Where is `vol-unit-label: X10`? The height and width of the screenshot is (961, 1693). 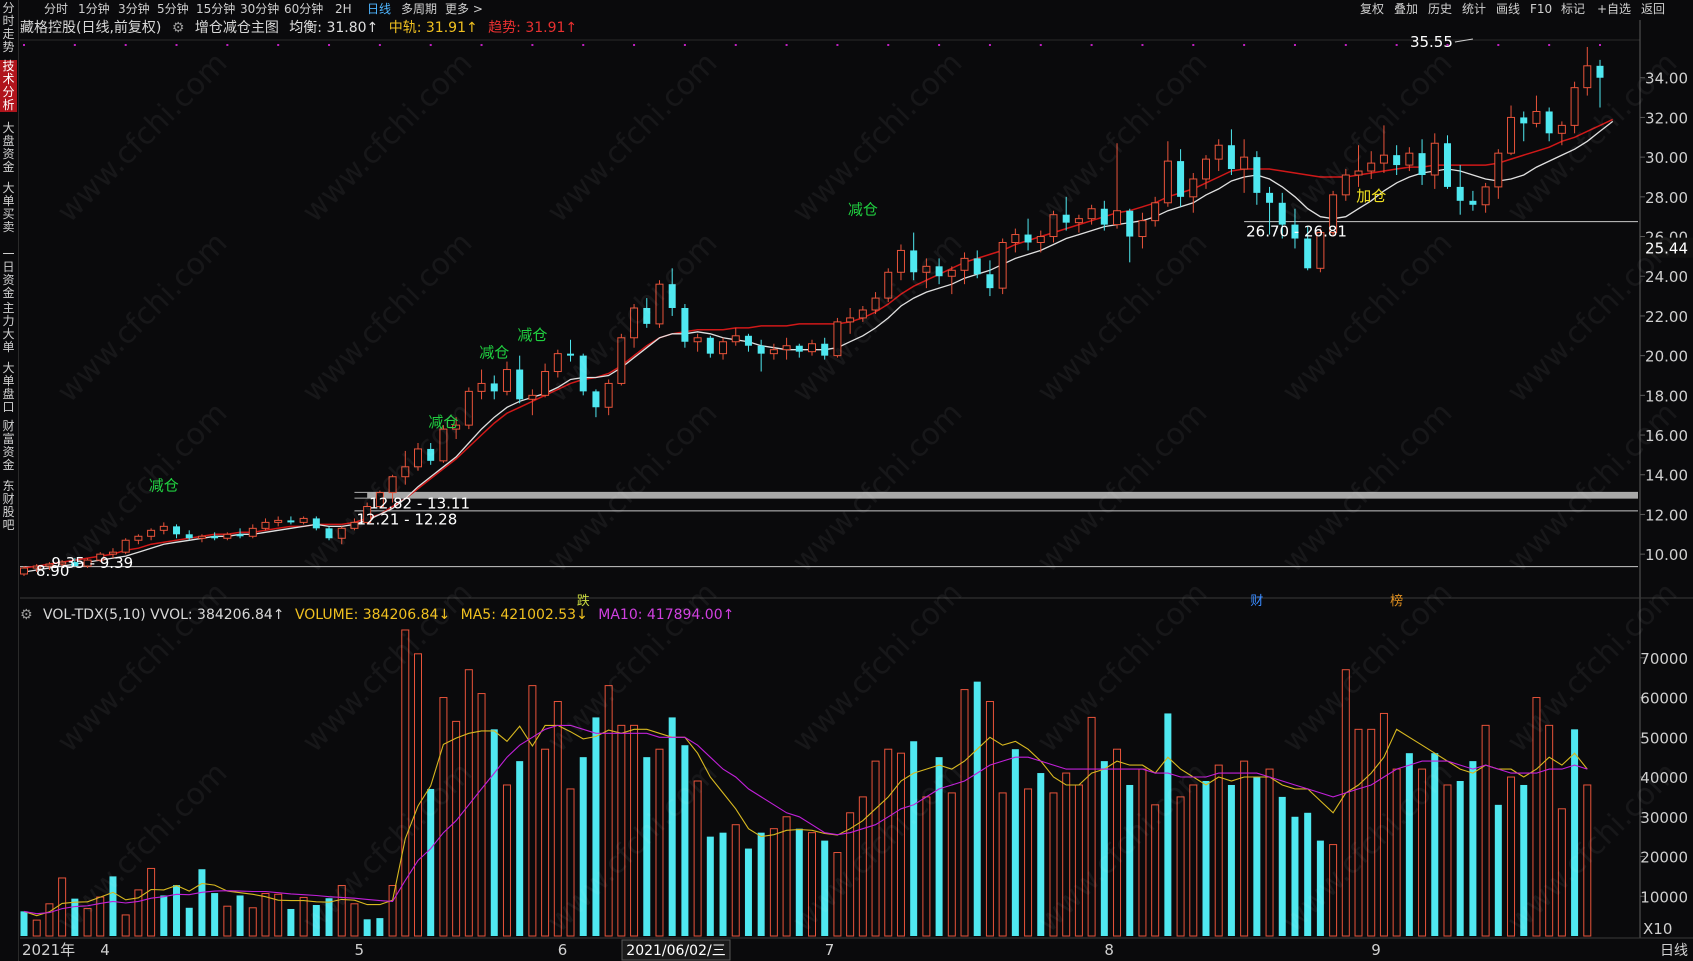 vol-unit-label: X10 is located at coordinates (1657, 929).